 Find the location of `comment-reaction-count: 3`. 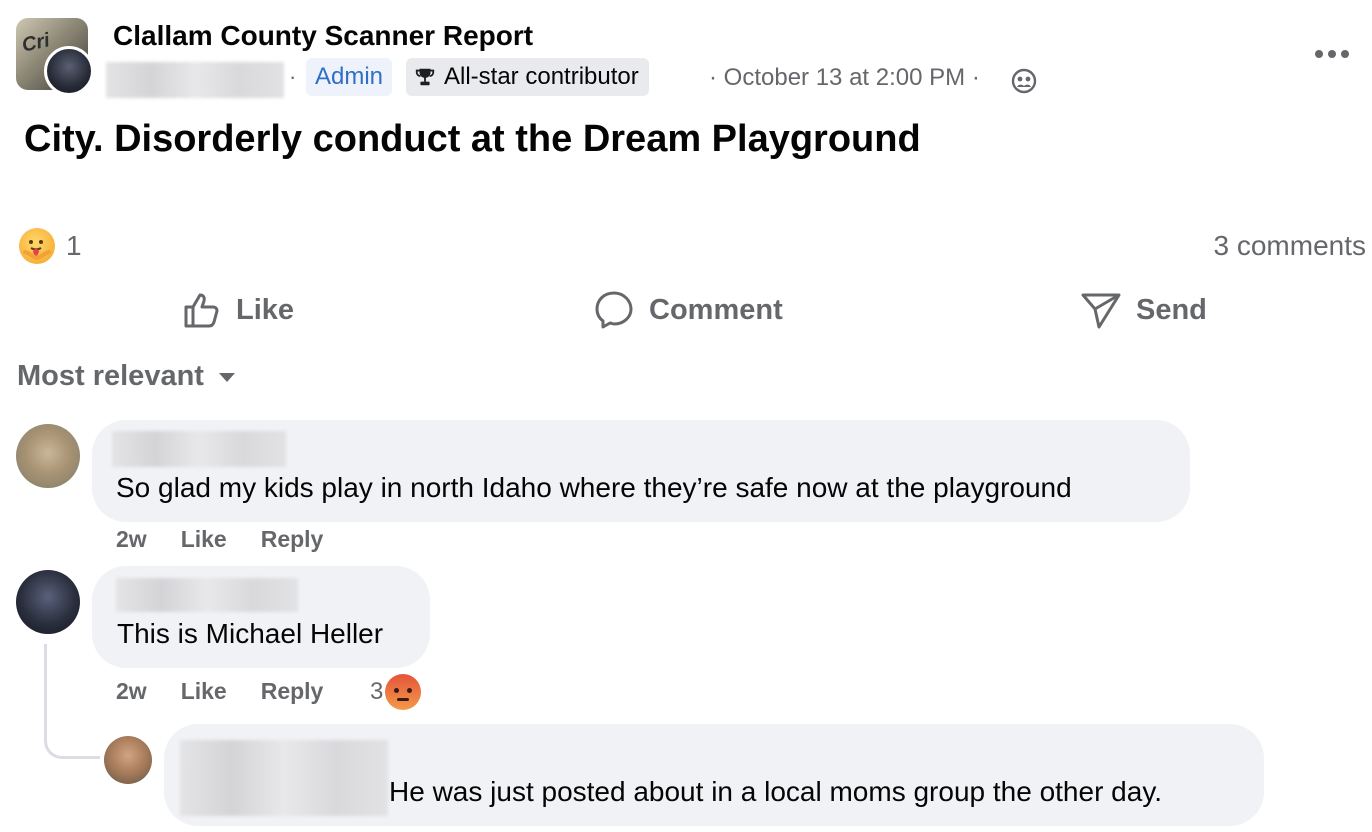

comment-reaction-count: 3 is located at coordinates (377, 691).